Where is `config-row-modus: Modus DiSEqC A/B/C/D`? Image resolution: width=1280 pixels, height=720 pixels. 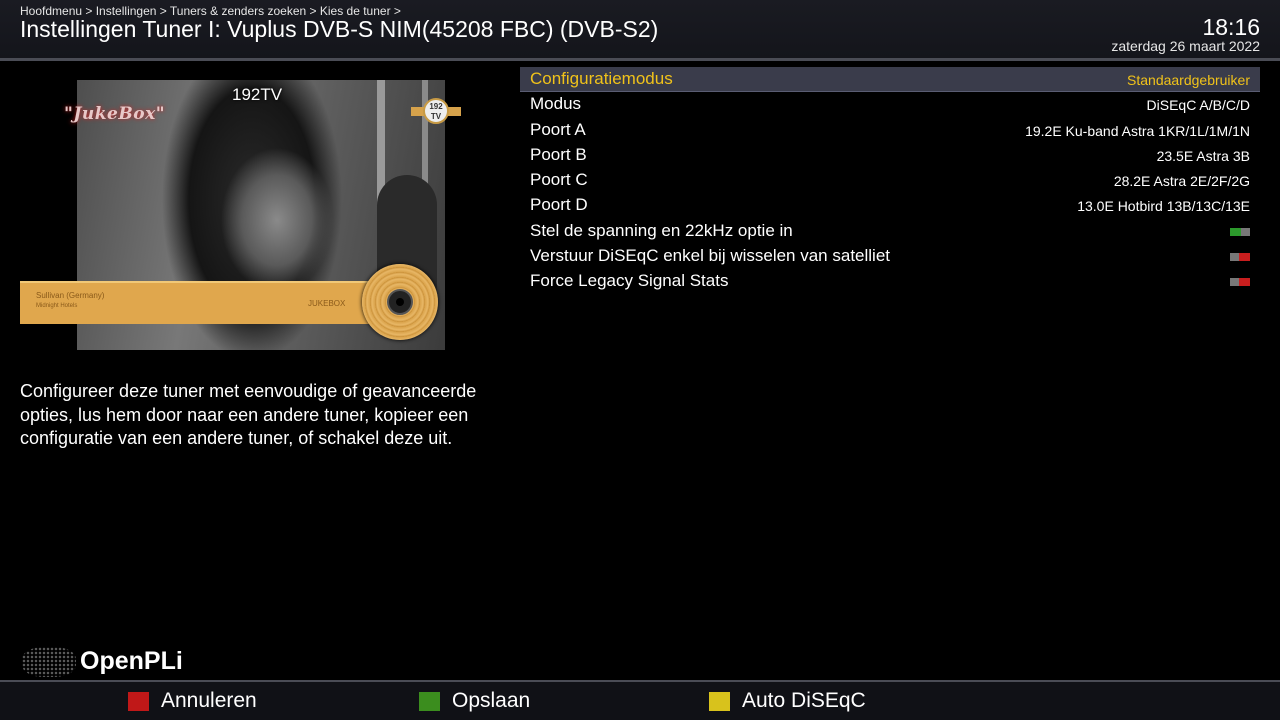
config-row-modus: Modus DiSEqC A/B/C/D is located at coordinates (890, 104).